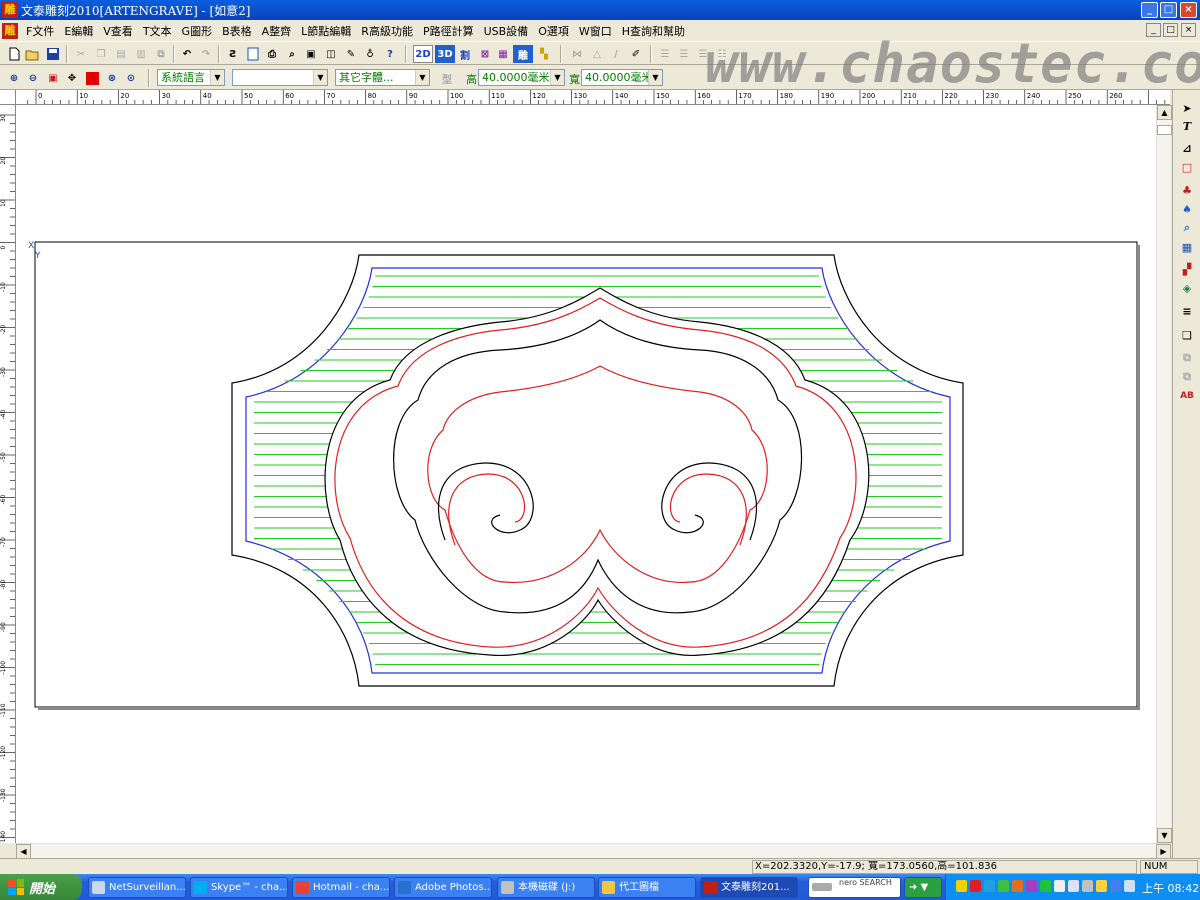  Describe the element at coordinates (622, 77) in the screenshot. I see `width-select: 40.0000毫米 ▼` at that location.